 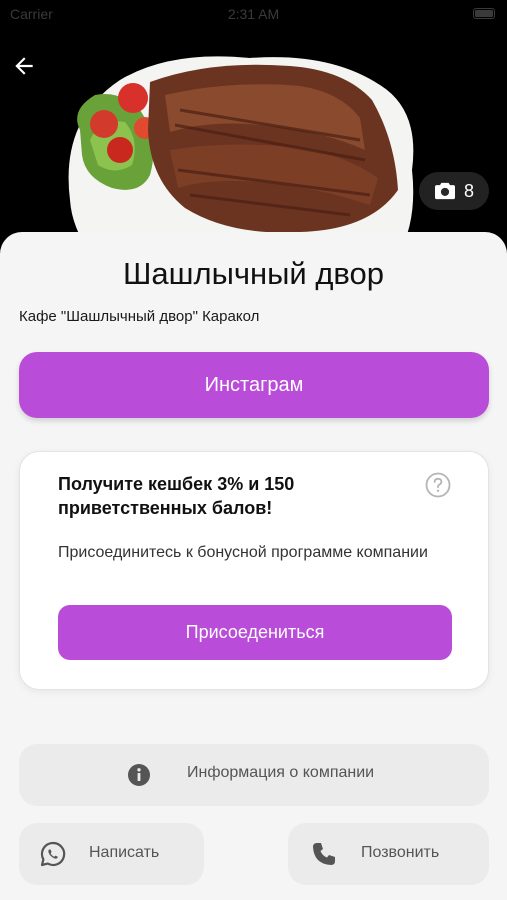 I want to click on write-button: Написать, so click(x=111, y=854).